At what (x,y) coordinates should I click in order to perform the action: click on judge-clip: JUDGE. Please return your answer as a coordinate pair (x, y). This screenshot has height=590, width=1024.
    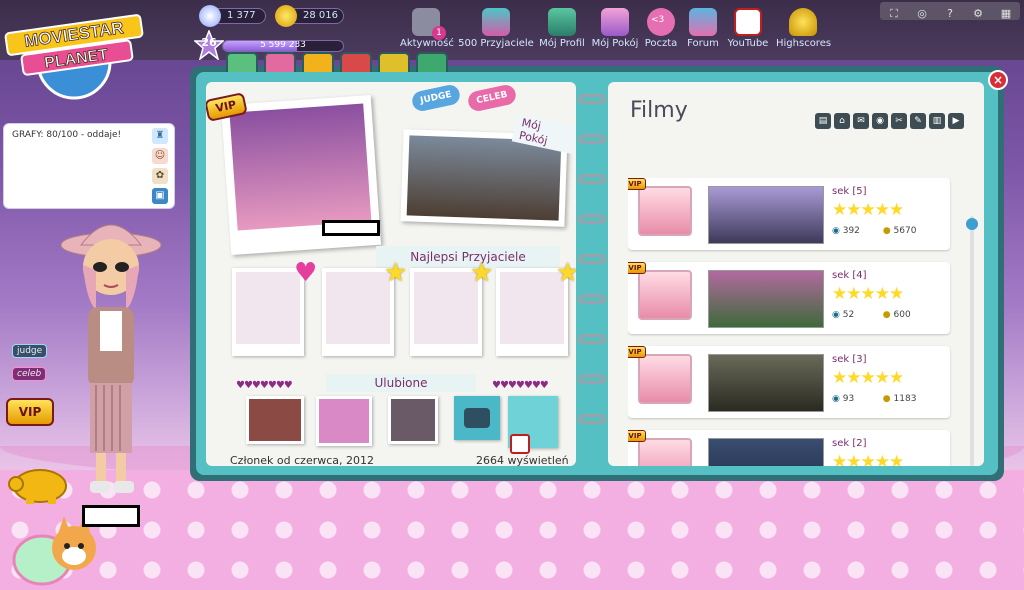
    Looking at the image, I should click on (436, 98).